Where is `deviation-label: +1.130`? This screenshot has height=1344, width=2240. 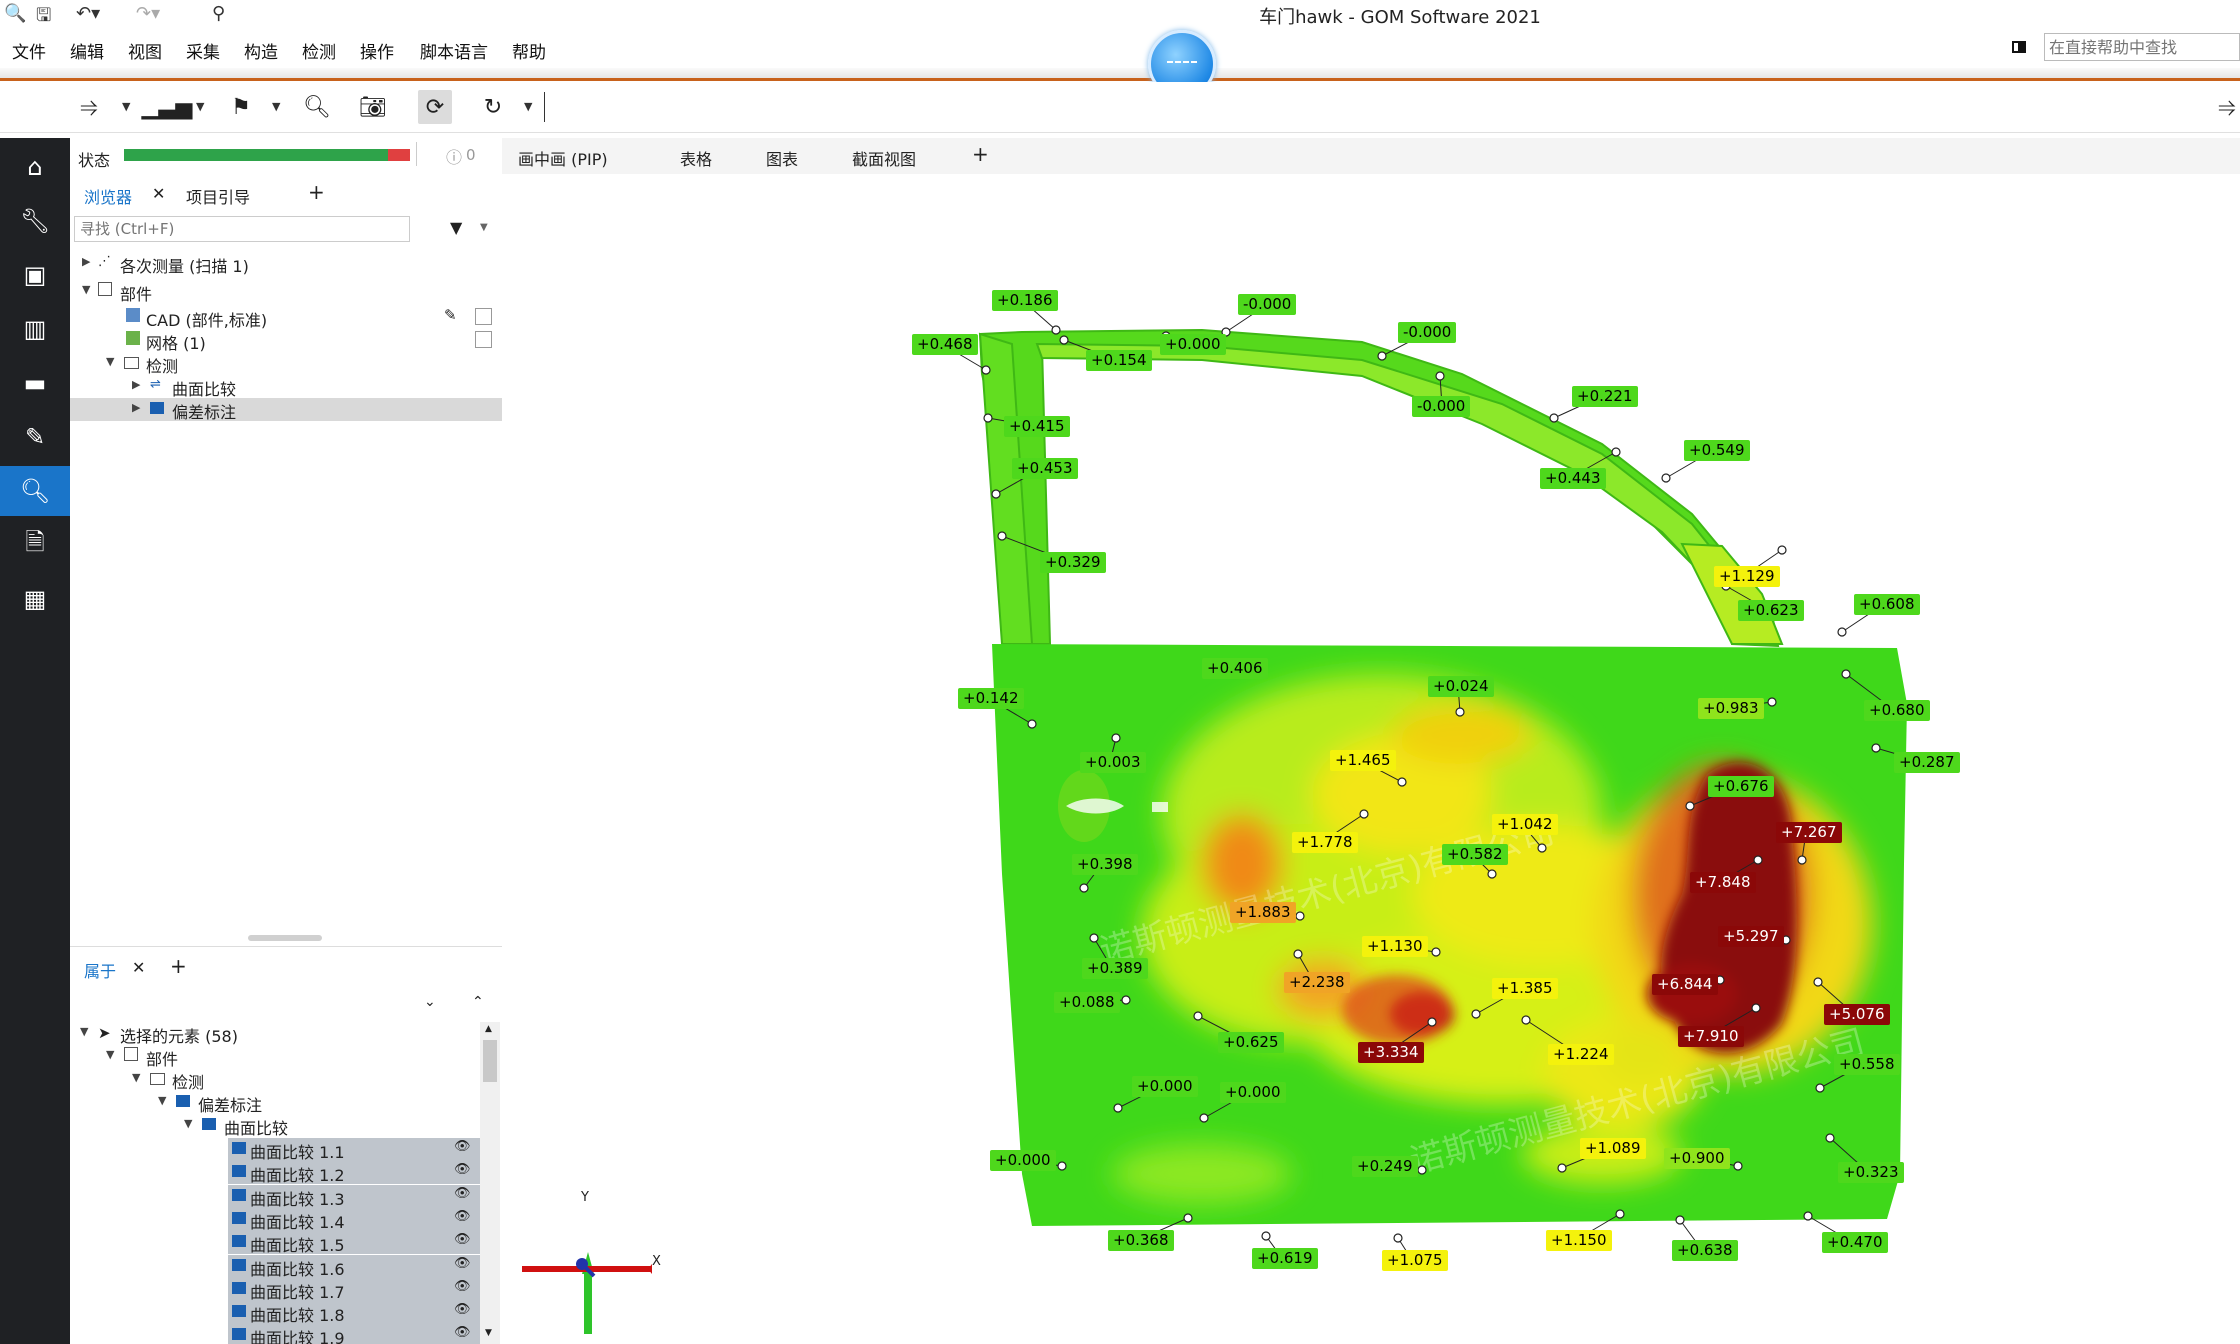 deviation-label: +1.130 is located at coordinates (1395, 946).